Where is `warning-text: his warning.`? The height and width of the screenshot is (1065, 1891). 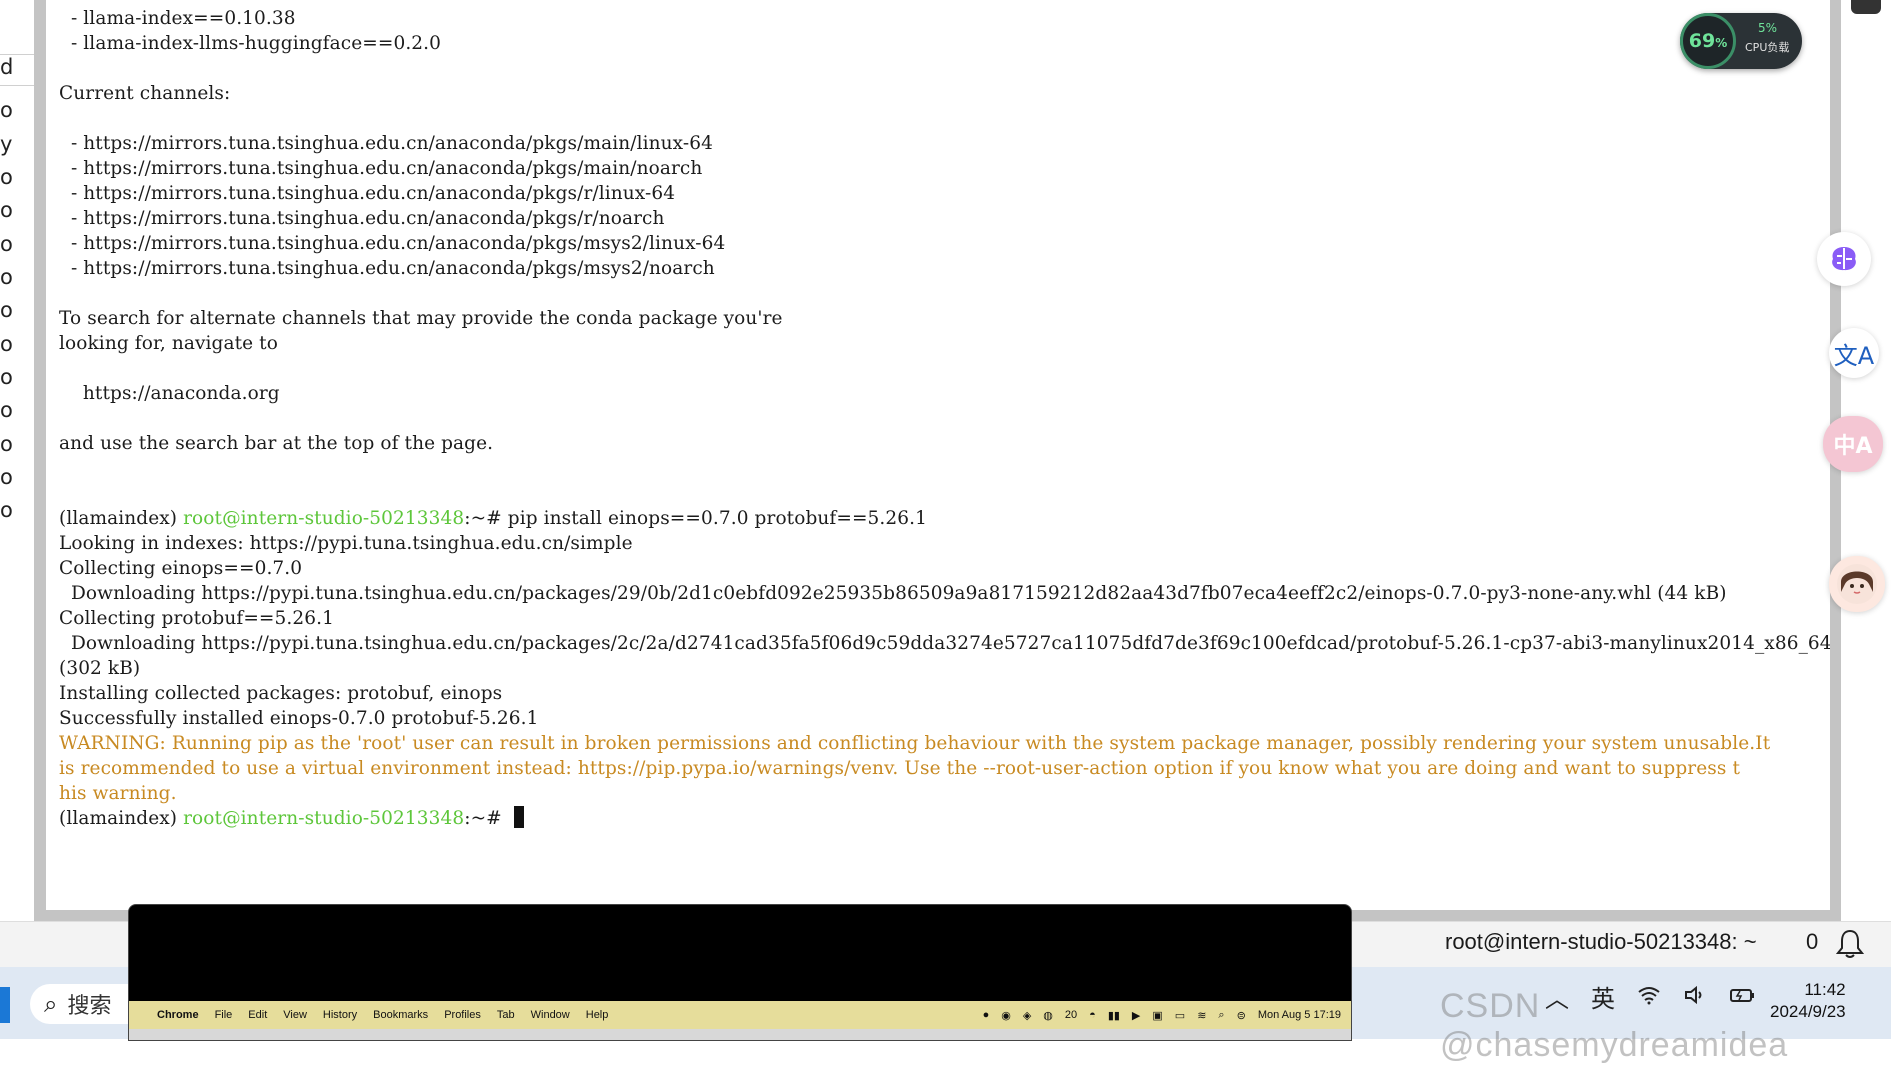 warning-text: his warning. is located at coordinates (118, 793).